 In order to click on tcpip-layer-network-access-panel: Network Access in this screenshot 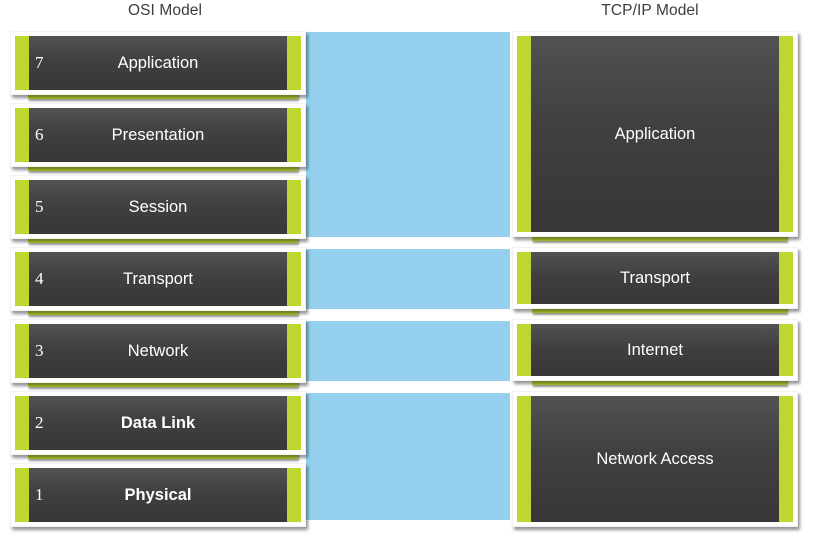, I will do `click(655, 459)`.